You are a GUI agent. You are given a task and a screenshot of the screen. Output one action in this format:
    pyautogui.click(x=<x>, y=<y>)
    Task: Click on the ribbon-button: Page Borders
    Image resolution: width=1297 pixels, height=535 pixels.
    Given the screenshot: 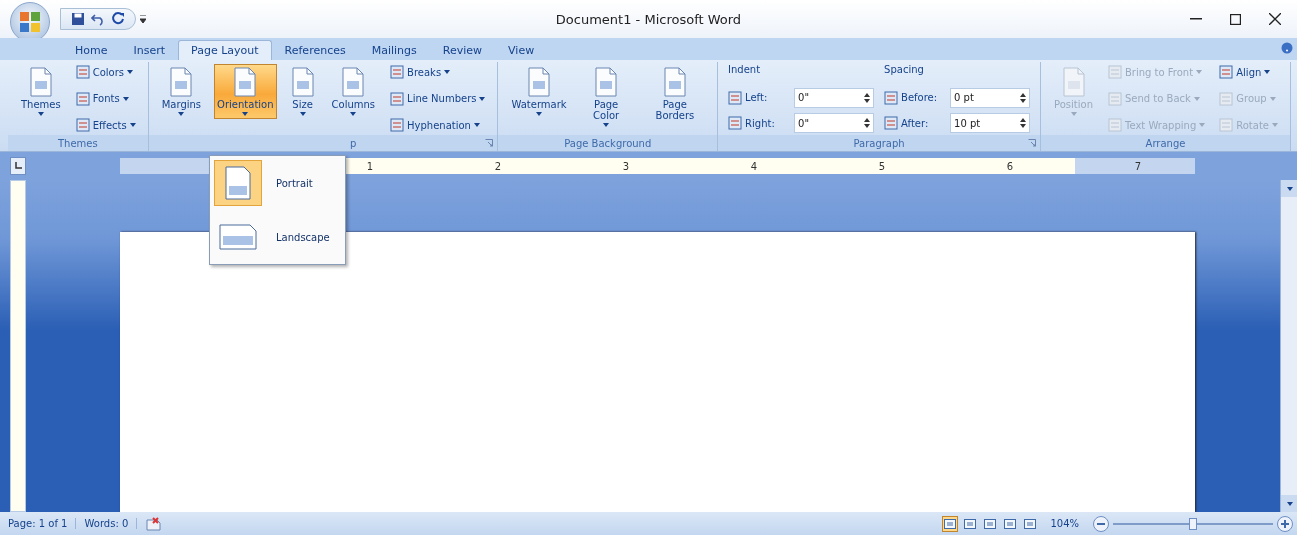 What is the action you would take?
    pyautogui.click(x=675, y=94)
    